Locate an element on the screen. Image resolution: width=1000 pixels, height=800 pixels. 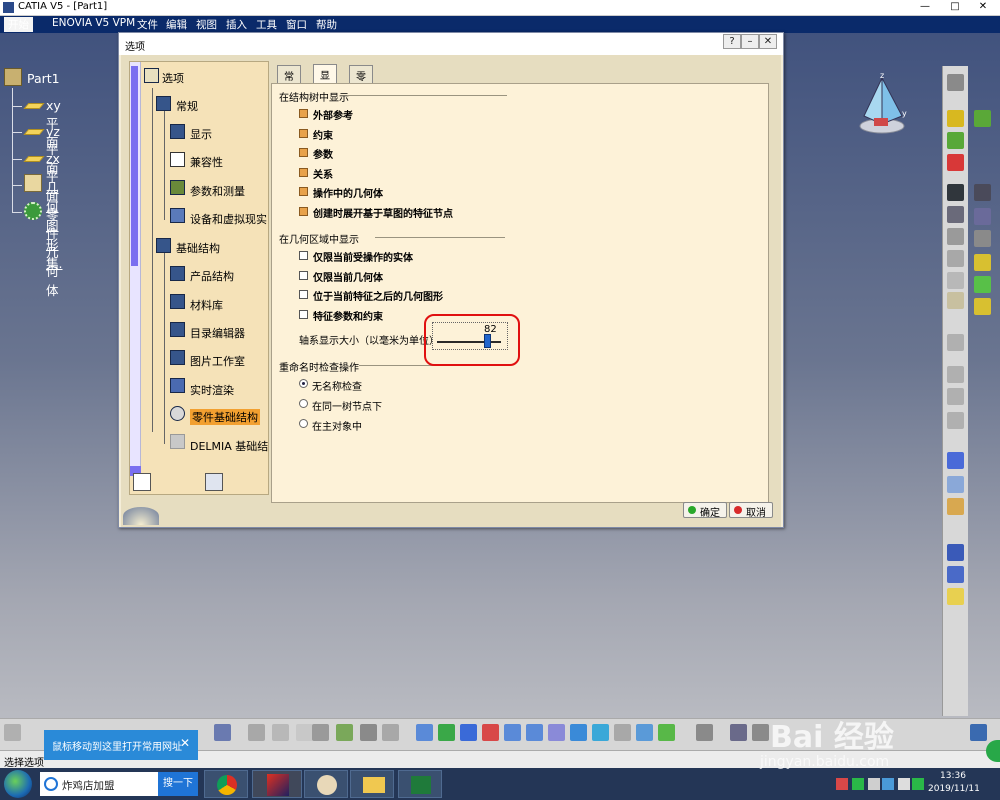
menu-start: 开始 is located at coordinates (18, 24).